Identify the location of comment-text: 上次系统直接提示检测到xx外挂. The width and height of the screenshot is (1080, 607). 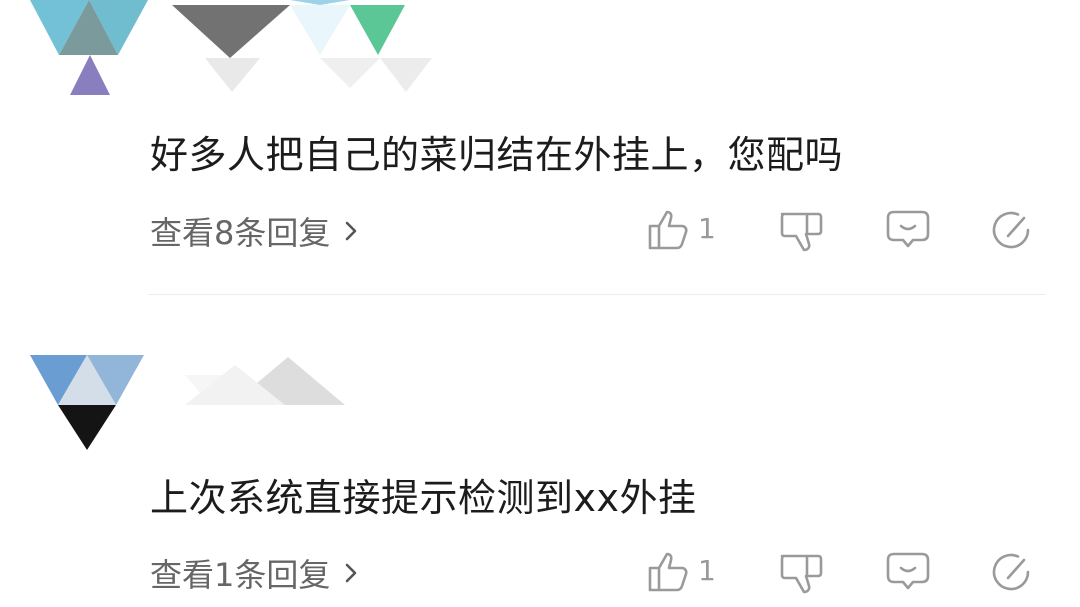
(423, 498).